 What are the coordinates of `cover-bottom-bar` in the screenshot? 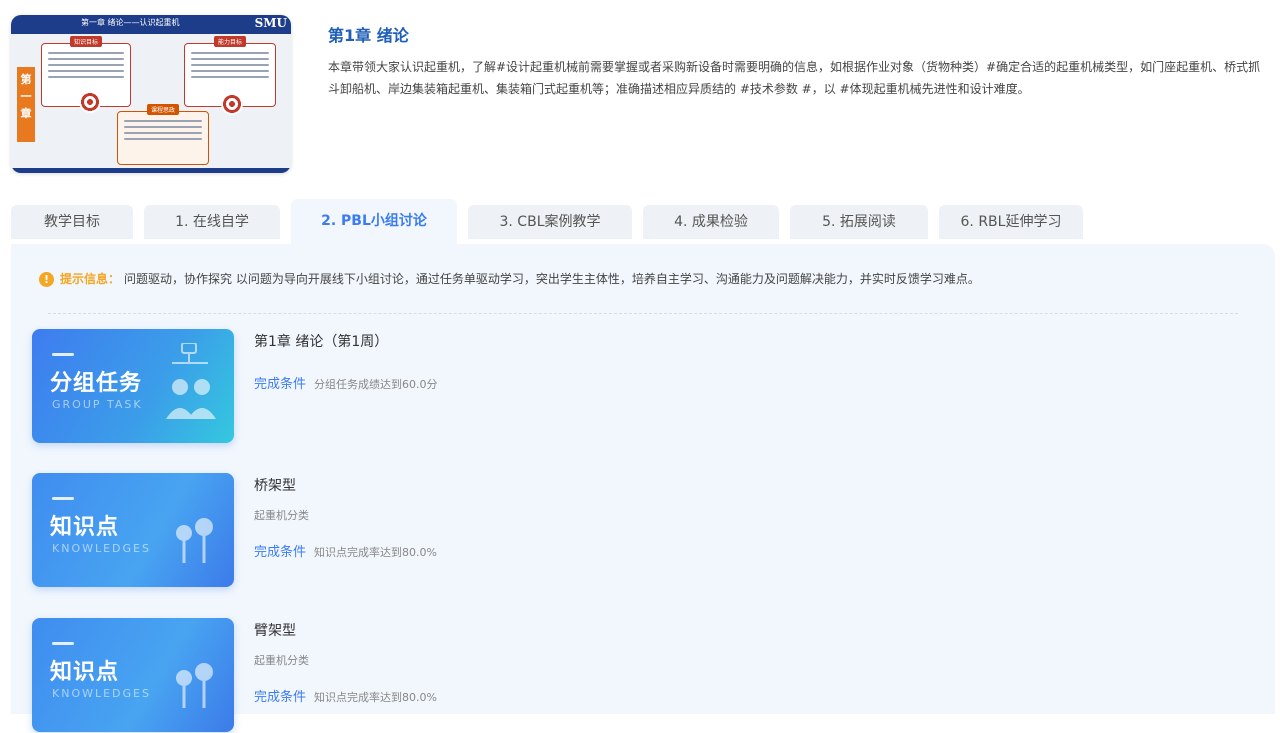 It's located at (151, 170).